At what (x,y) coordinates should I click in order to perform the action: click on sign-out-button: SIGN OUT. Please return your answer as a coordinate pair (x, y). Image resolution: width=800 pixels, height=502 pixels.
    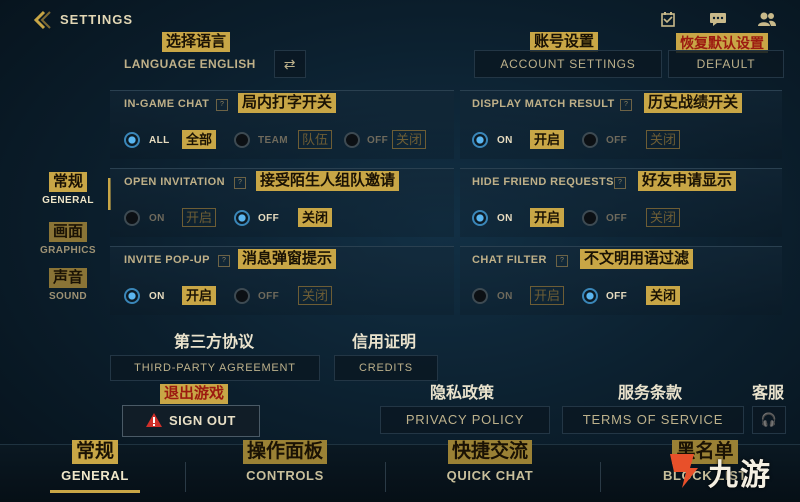
    Looking at the image, I should click on (191, 421).